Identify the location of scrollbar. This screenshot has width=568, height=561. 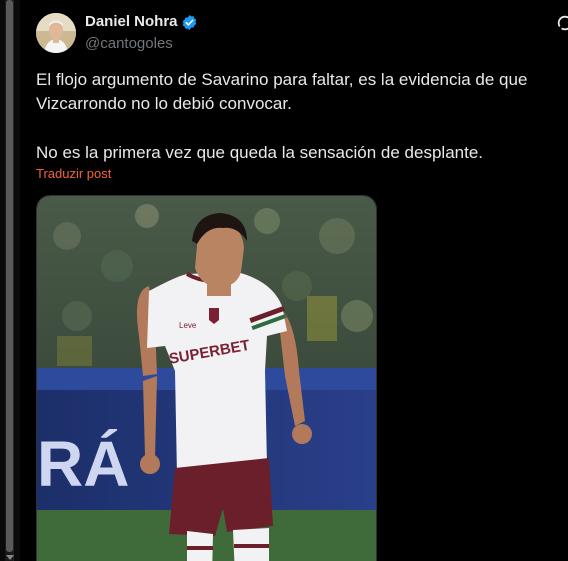
(9, 280).